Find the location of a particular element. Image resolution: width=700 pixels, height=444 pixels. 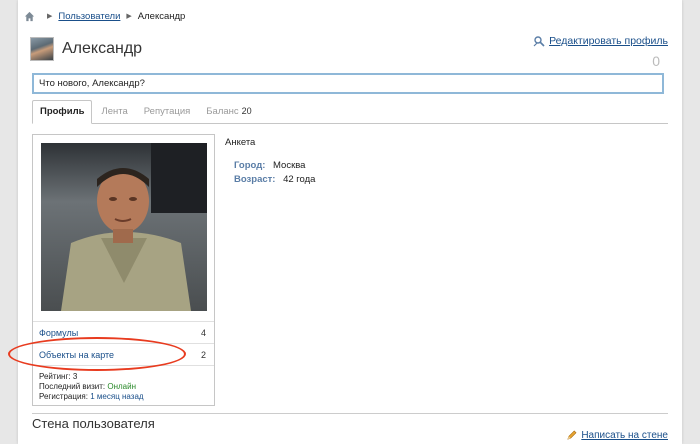

registration-value: 1 месяц назад is located at coordinates (117, 396).